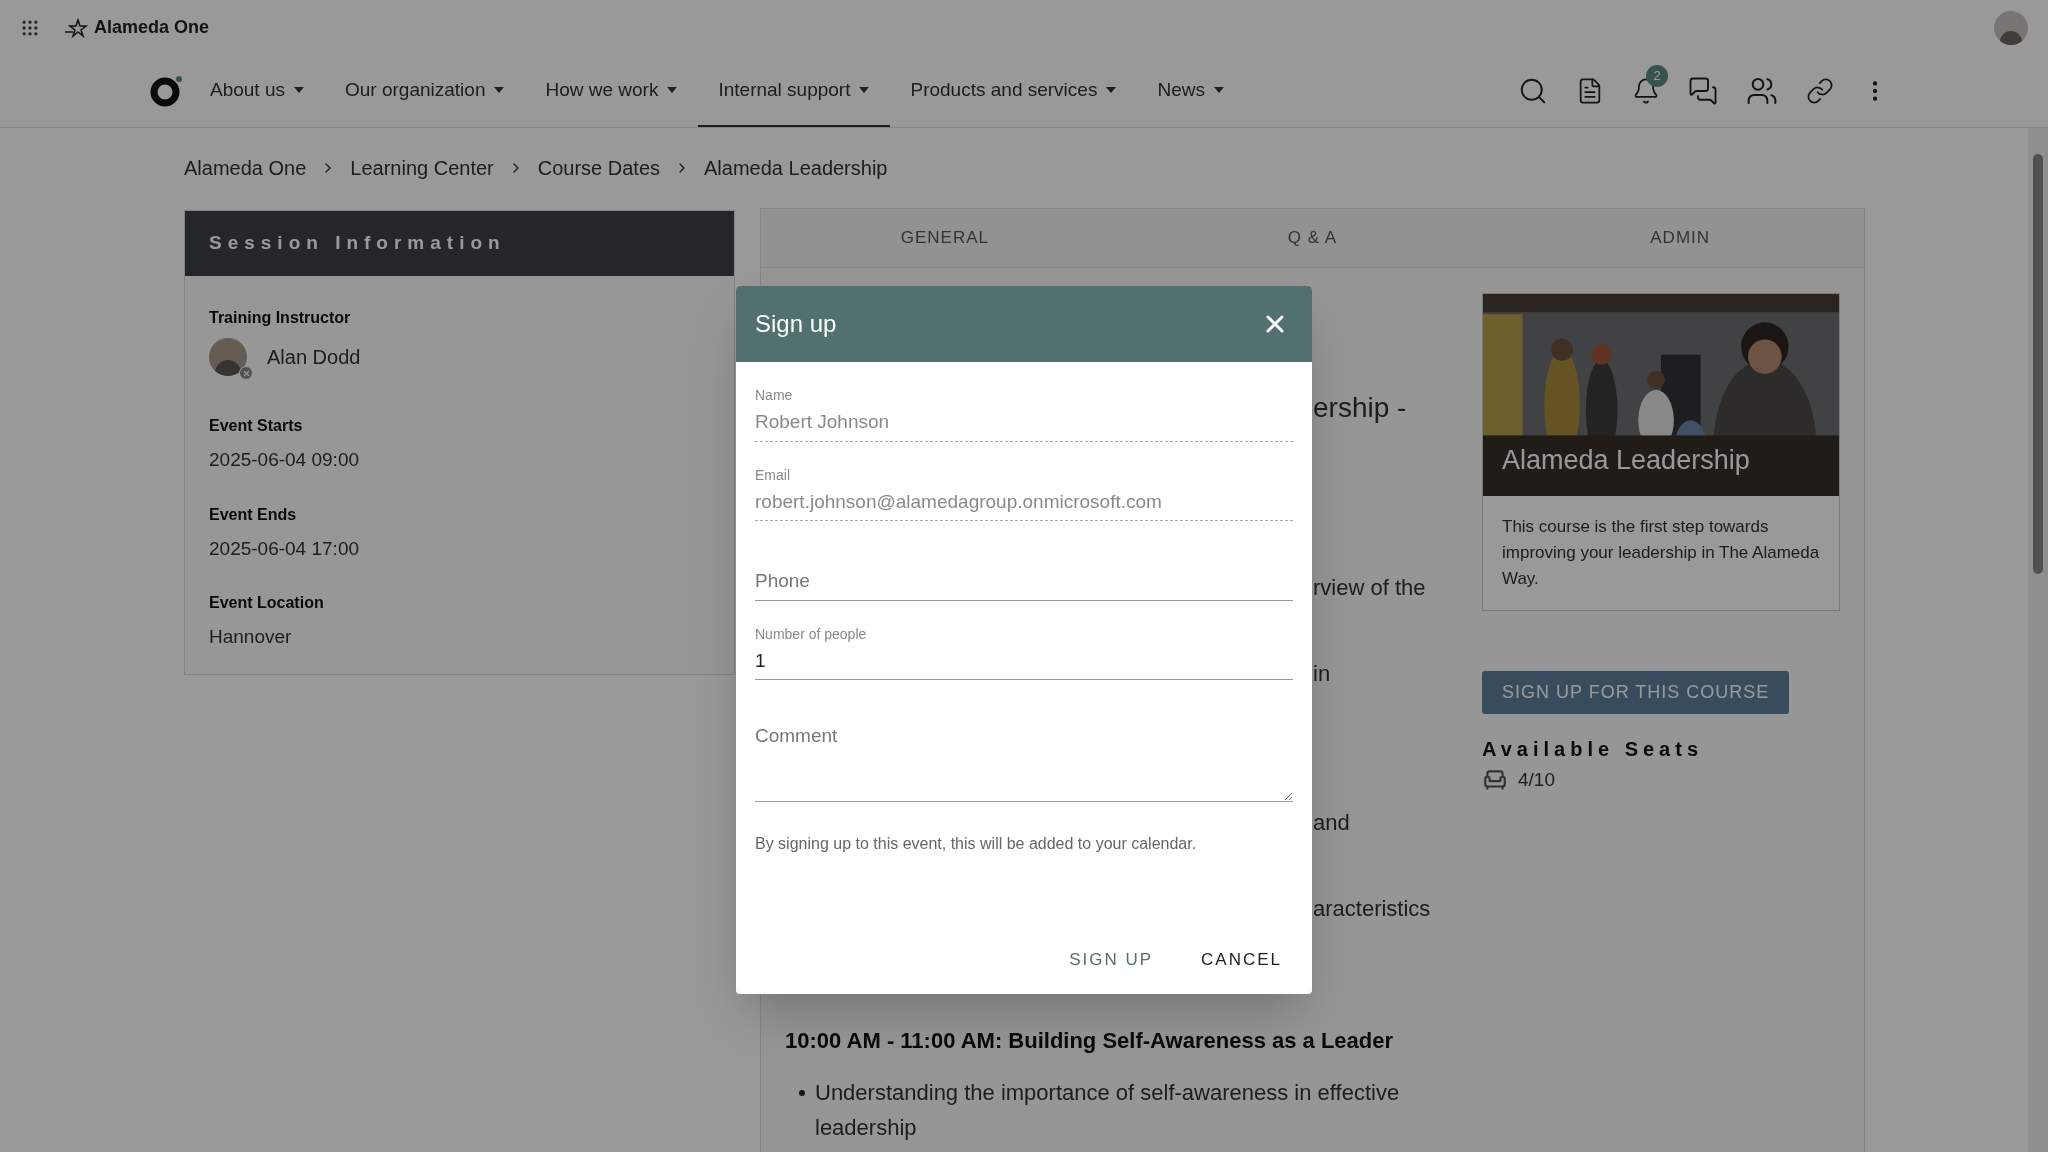  I want to click on link-icon, so click(1820, 91).